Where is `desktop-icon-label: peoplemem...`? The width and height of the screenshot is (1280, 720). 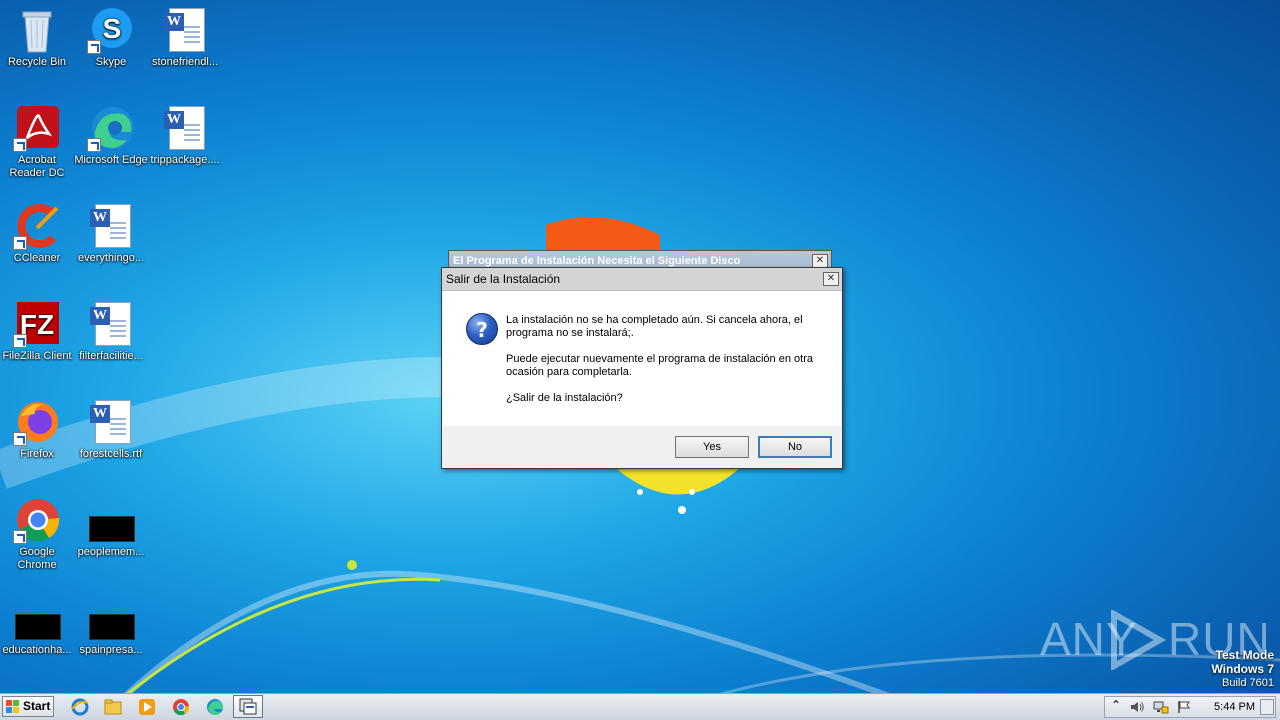 desktop-icon-label: peoplemem... is located at coordinates (111, 552).